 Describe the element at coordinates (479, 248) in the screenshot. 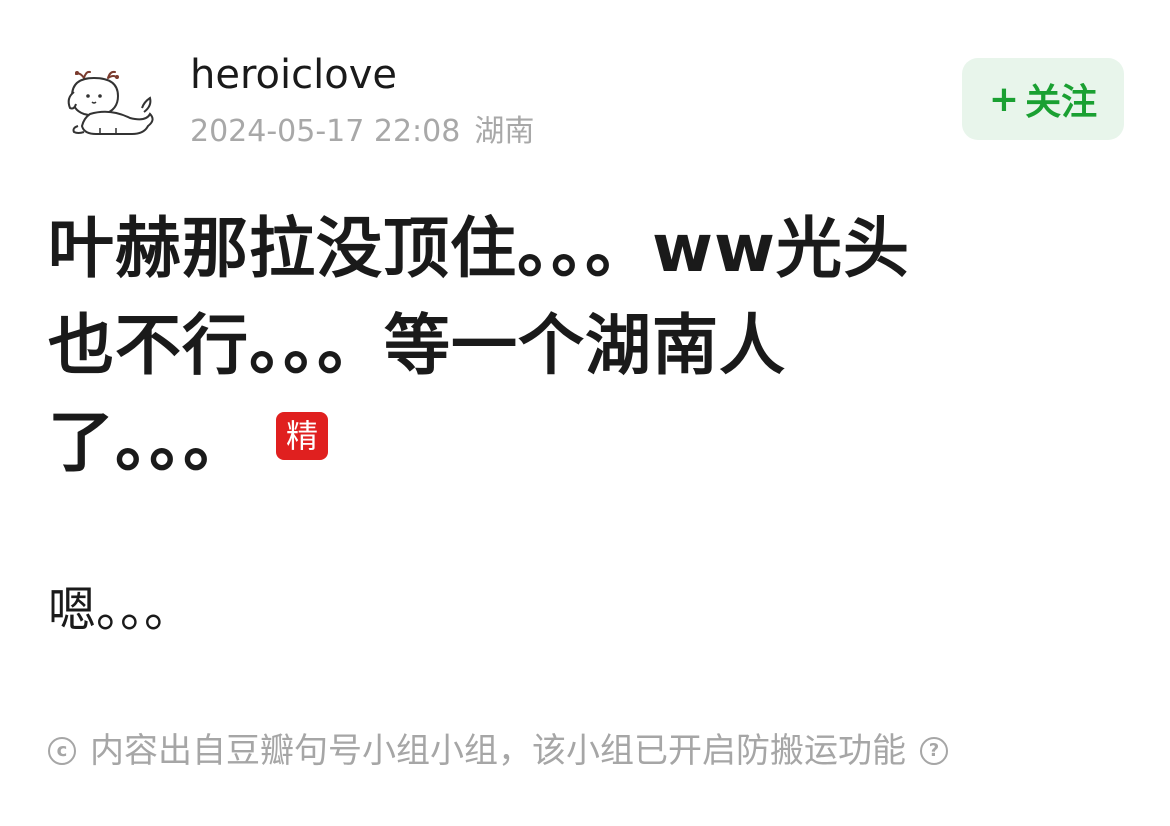

I see `post-title-line: 叶赫那拉没顶住。。。ww光头` at that location.